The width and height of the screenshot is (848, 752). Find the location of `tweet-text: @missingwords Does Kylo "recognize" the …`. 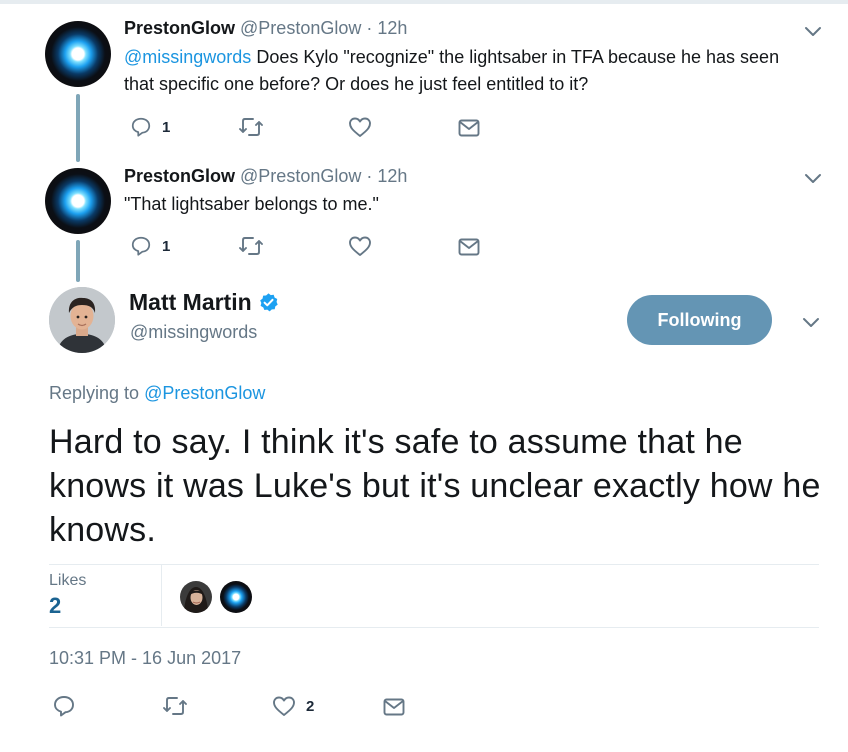

tweet-text: @missingwords Does Kylo "recognize" the … is located at coordinates (469, 71).